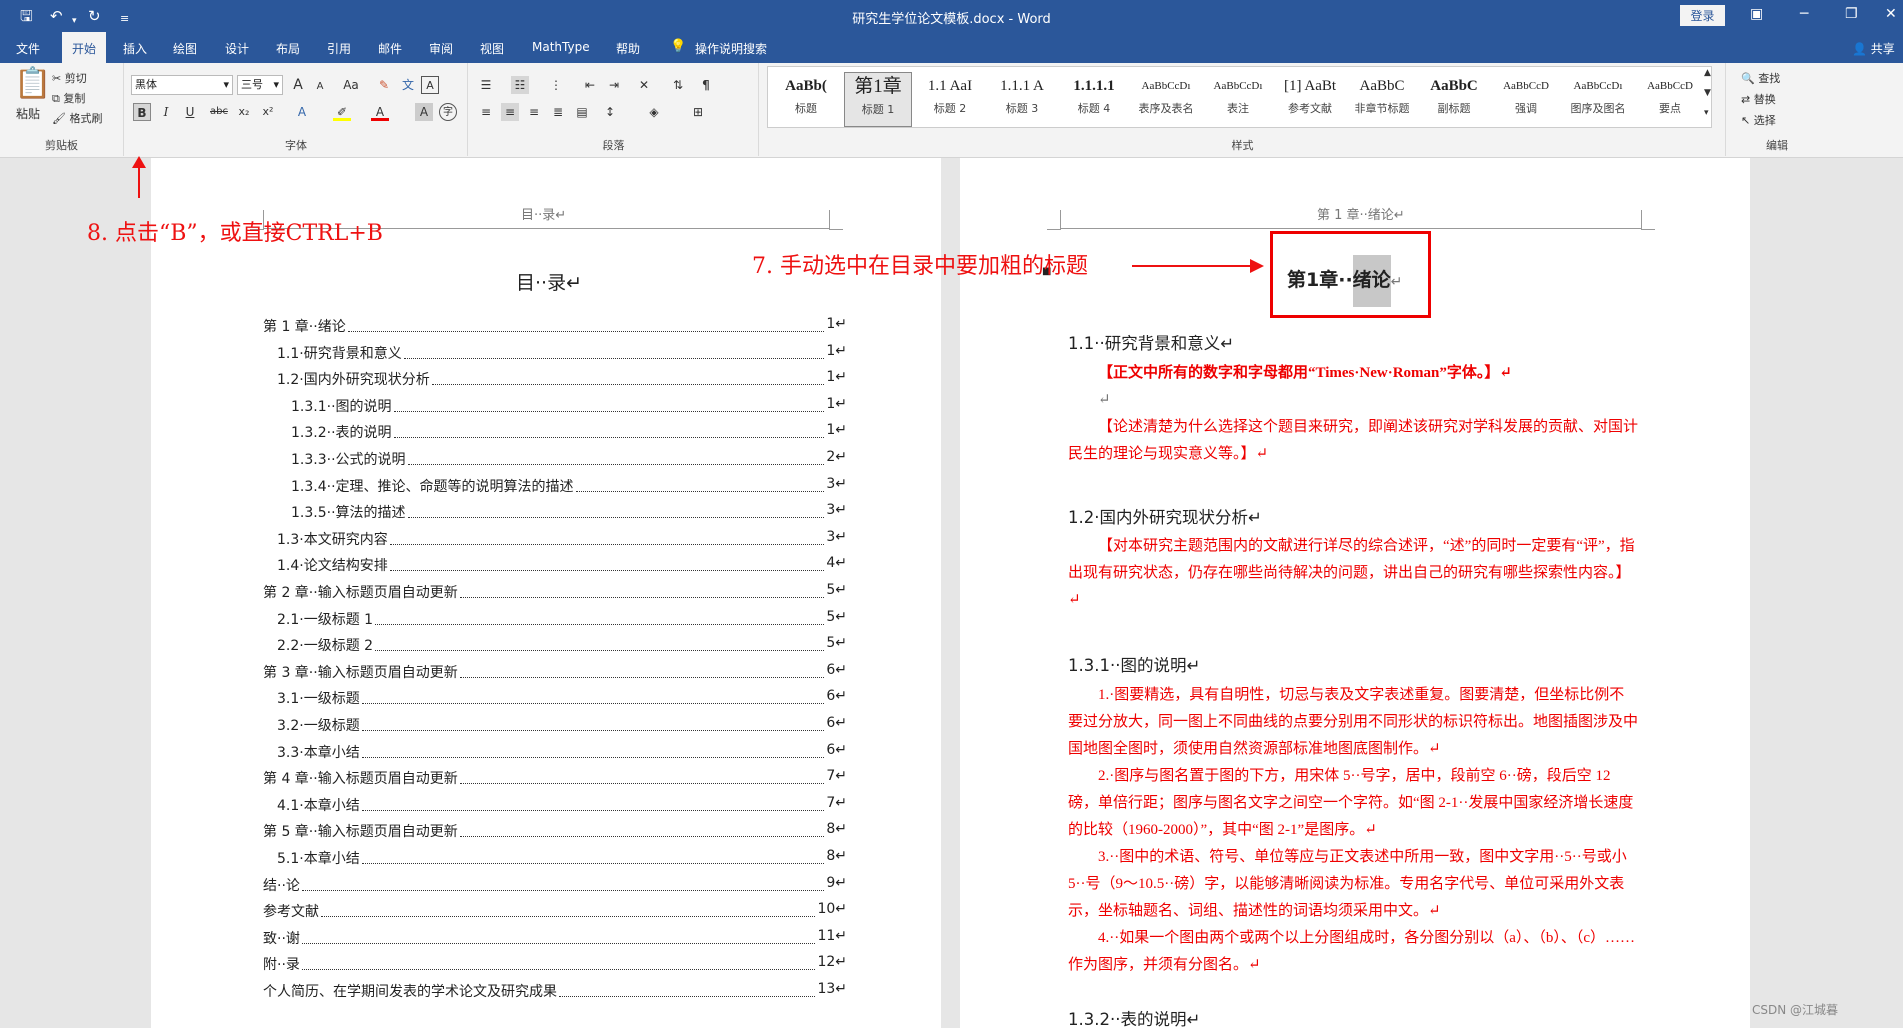 Image resolution: width=1903 pixels, height=1028 pixels. Describe the element at coordinates (182, 85) in the screenshot. I see `font-name-select: 黑体 ▾` at that location.